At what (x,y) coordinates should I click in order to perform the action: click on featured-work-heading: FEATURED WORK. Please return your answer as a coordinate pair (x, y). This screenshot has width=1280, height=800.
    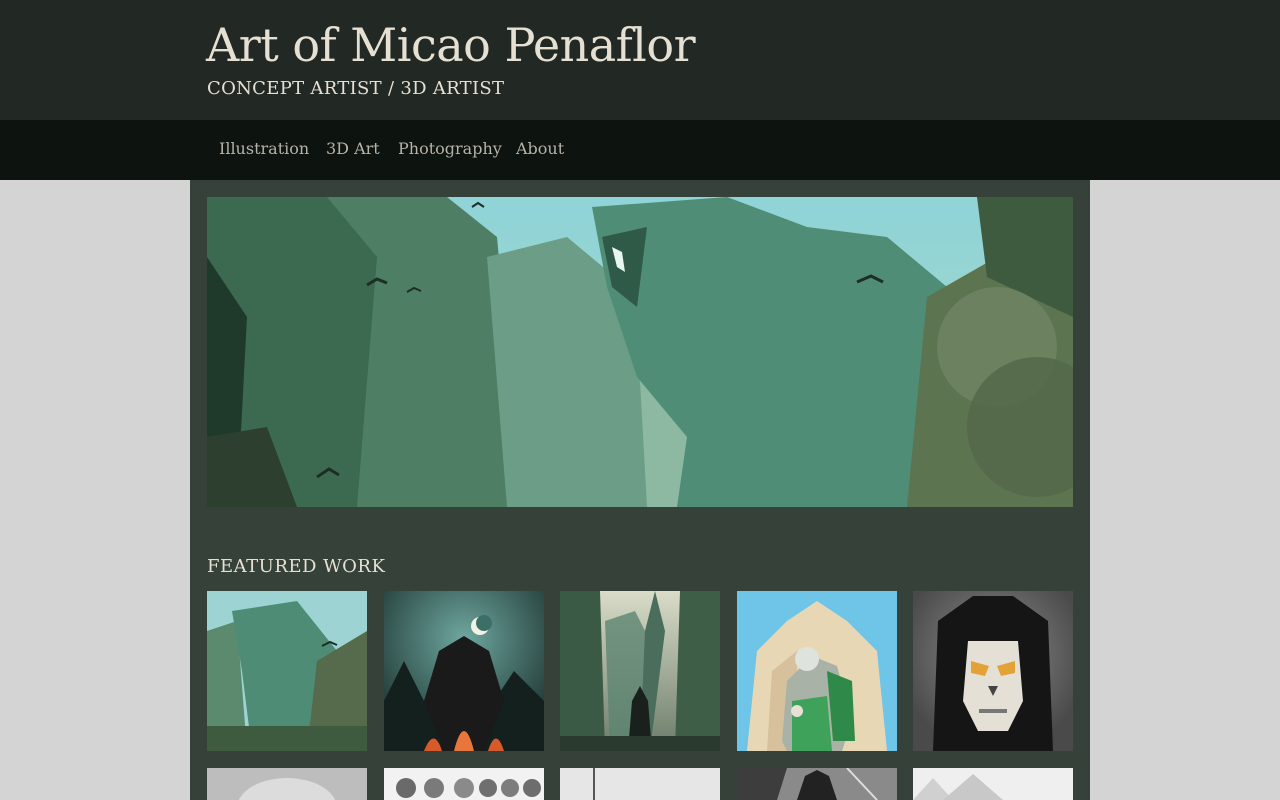
    Looking at the image, I should click on (296, 566).